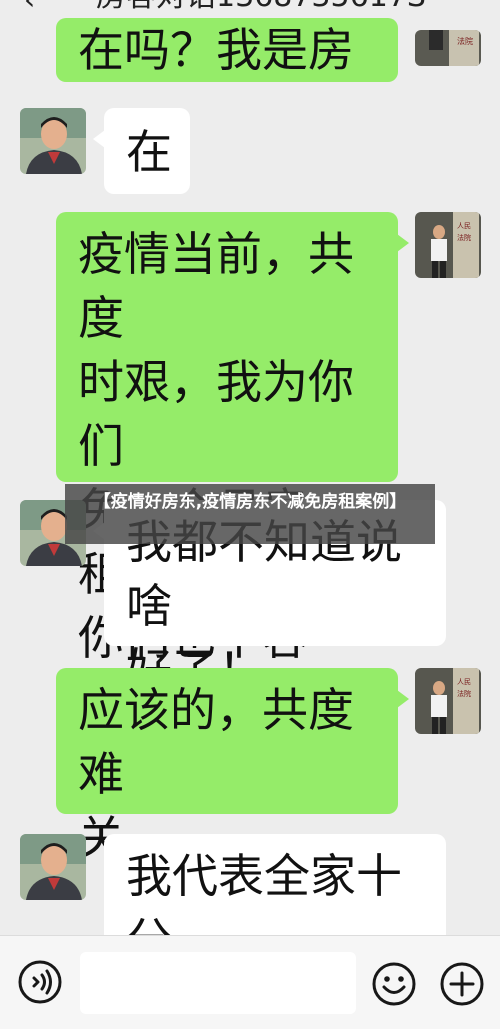 This screenshot has height=1029, width=500. I want to click on chat-input-bar, so click(250, 982).